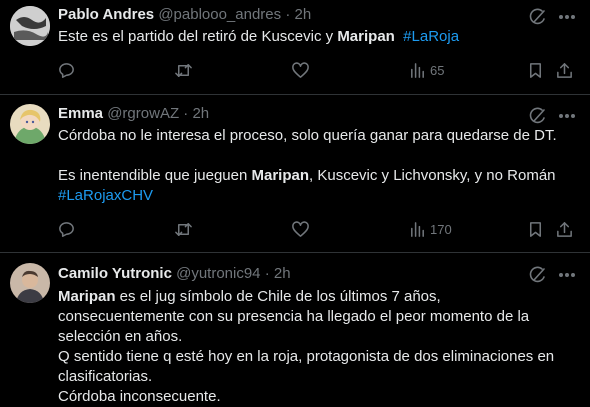 The width and height of the screenshot is (590, 407). Describe the element at coordinates (105, 195) in the screenshot. I see `hashtag-link: #LaRojaxCHV` at that location.